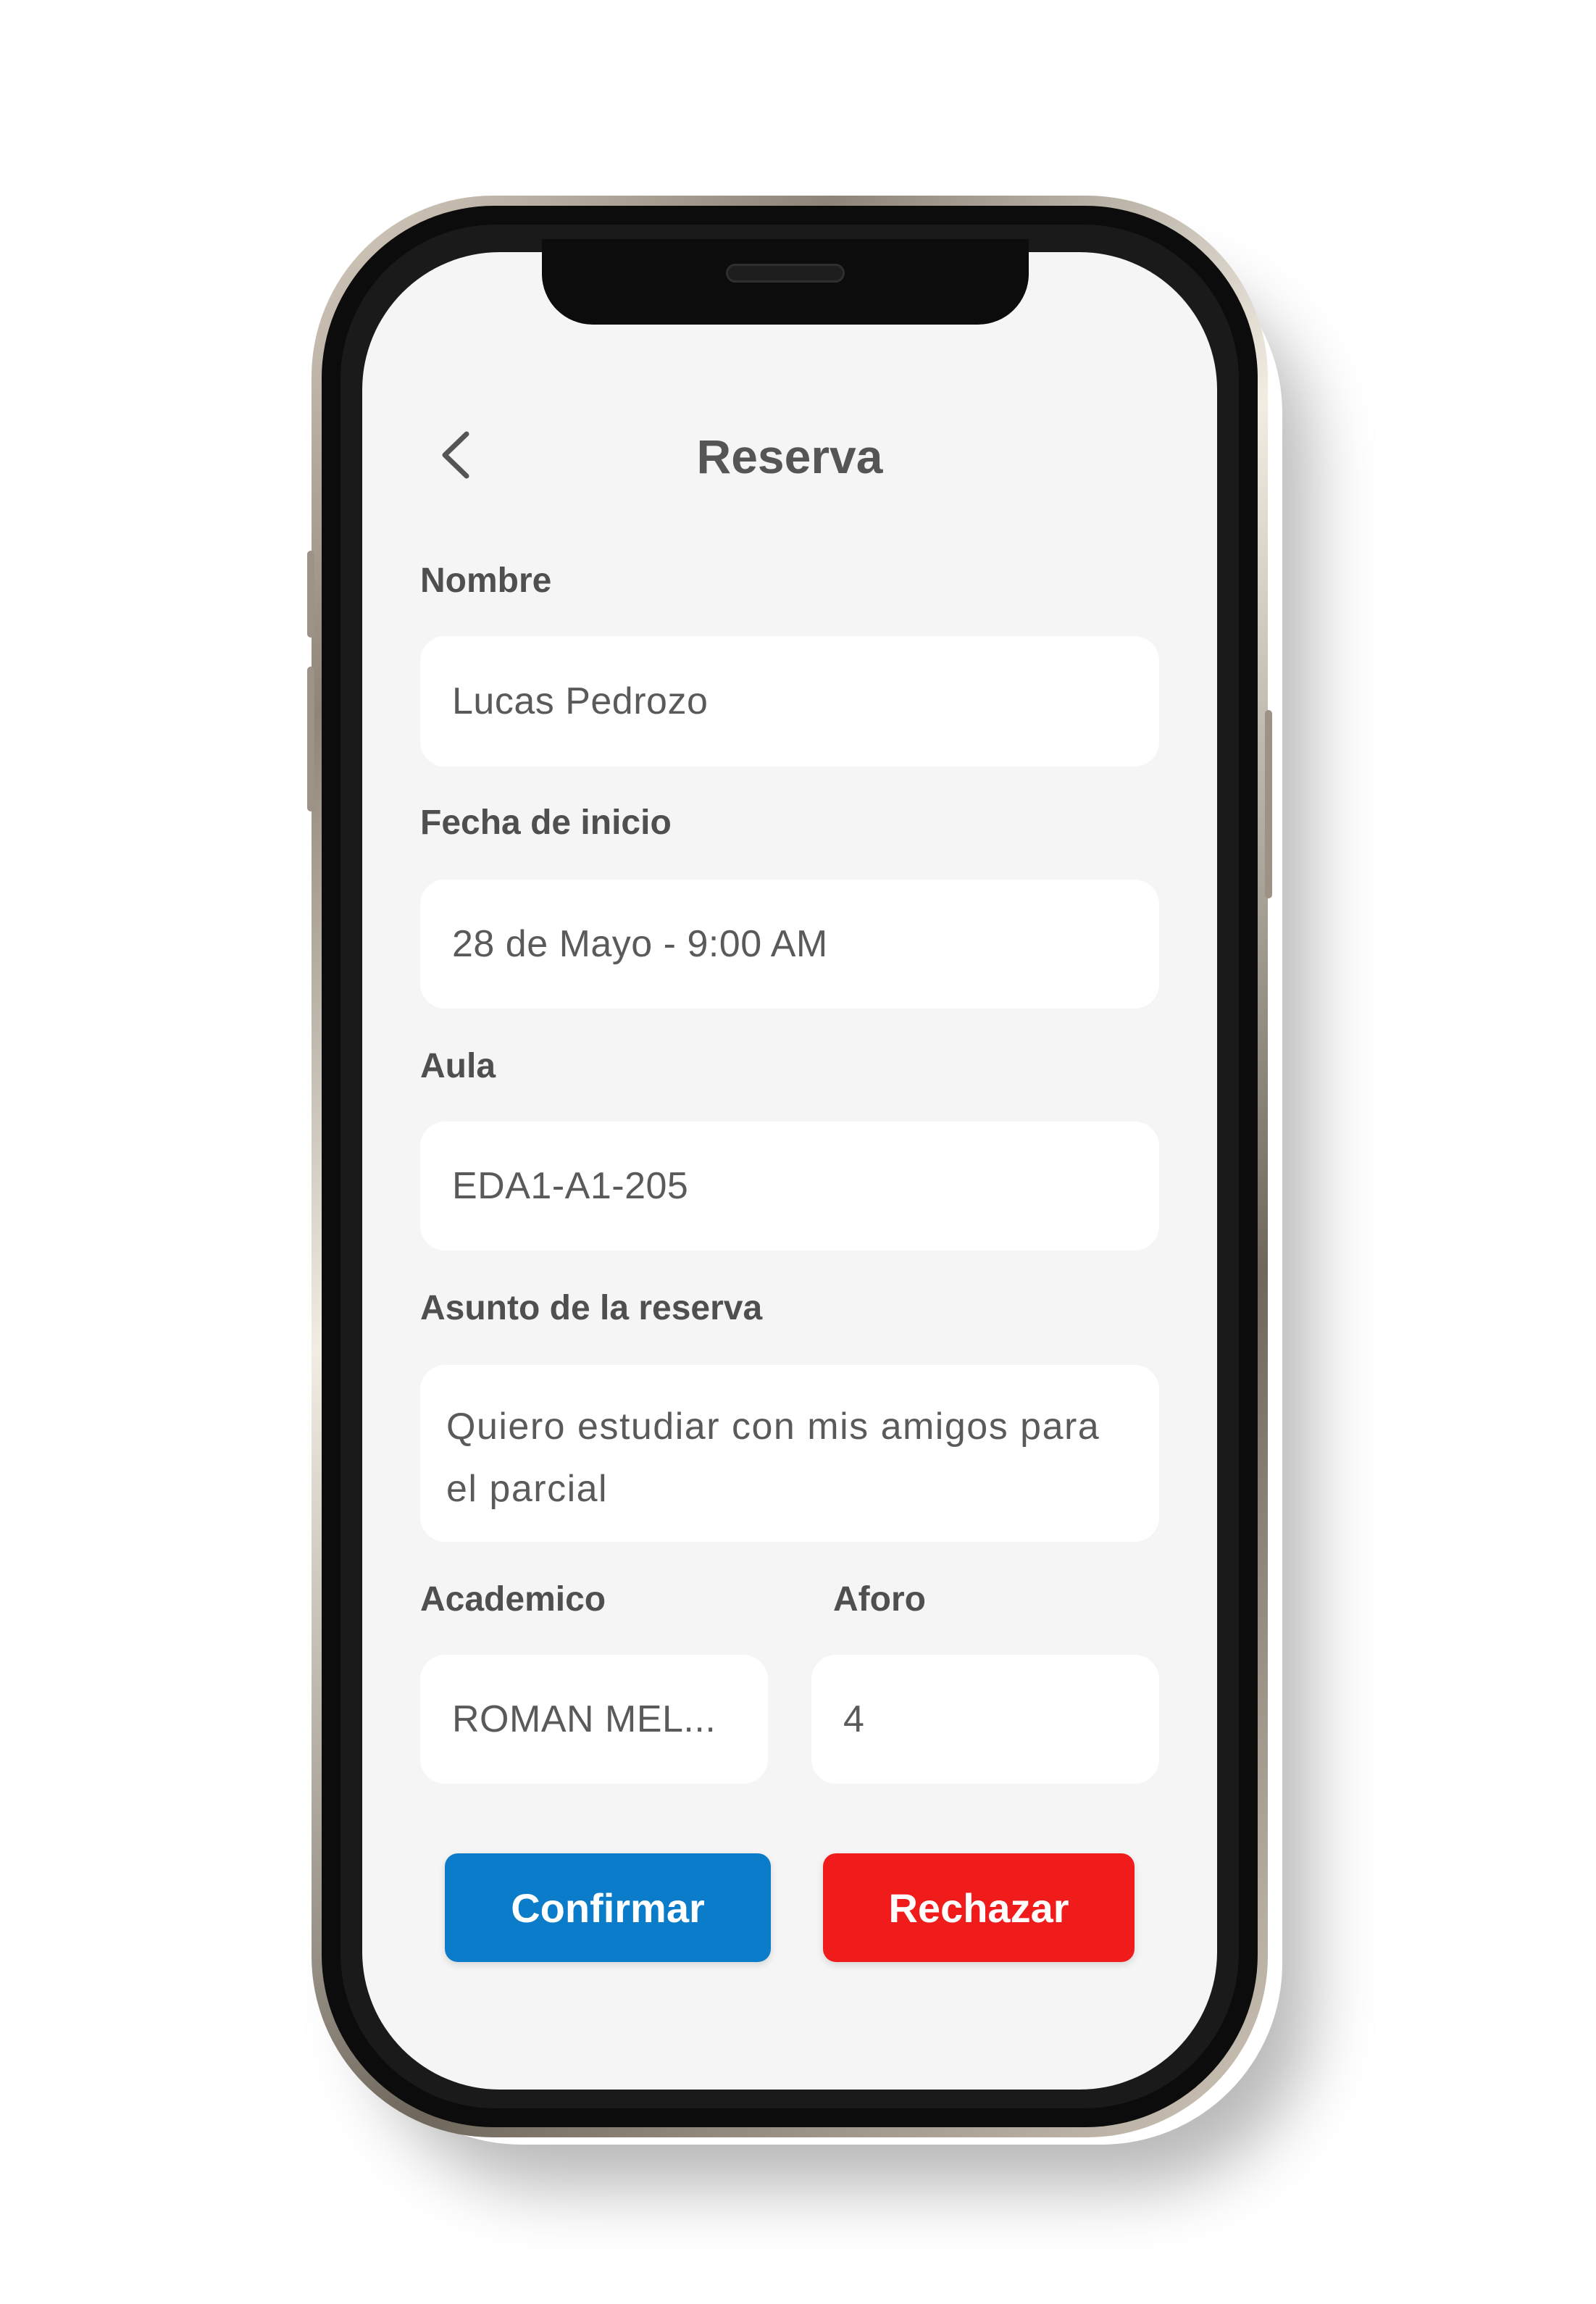 The height and width of the screenshot is (2304, 1596). I want to click on reject-button: Rechazar, so click(979, 1907).